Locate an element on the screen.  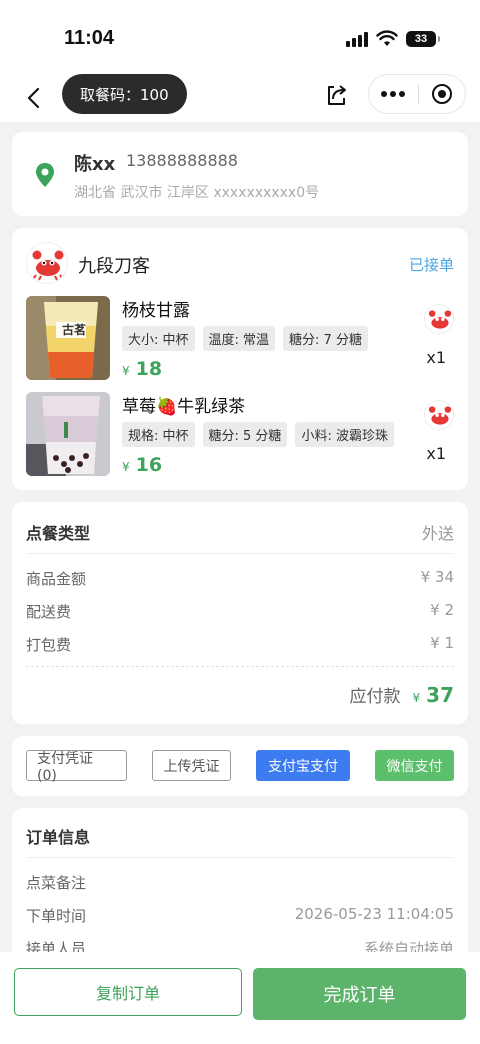
item-tag: 小料: 波霸珍珠 is located at coordinates (344, 434).